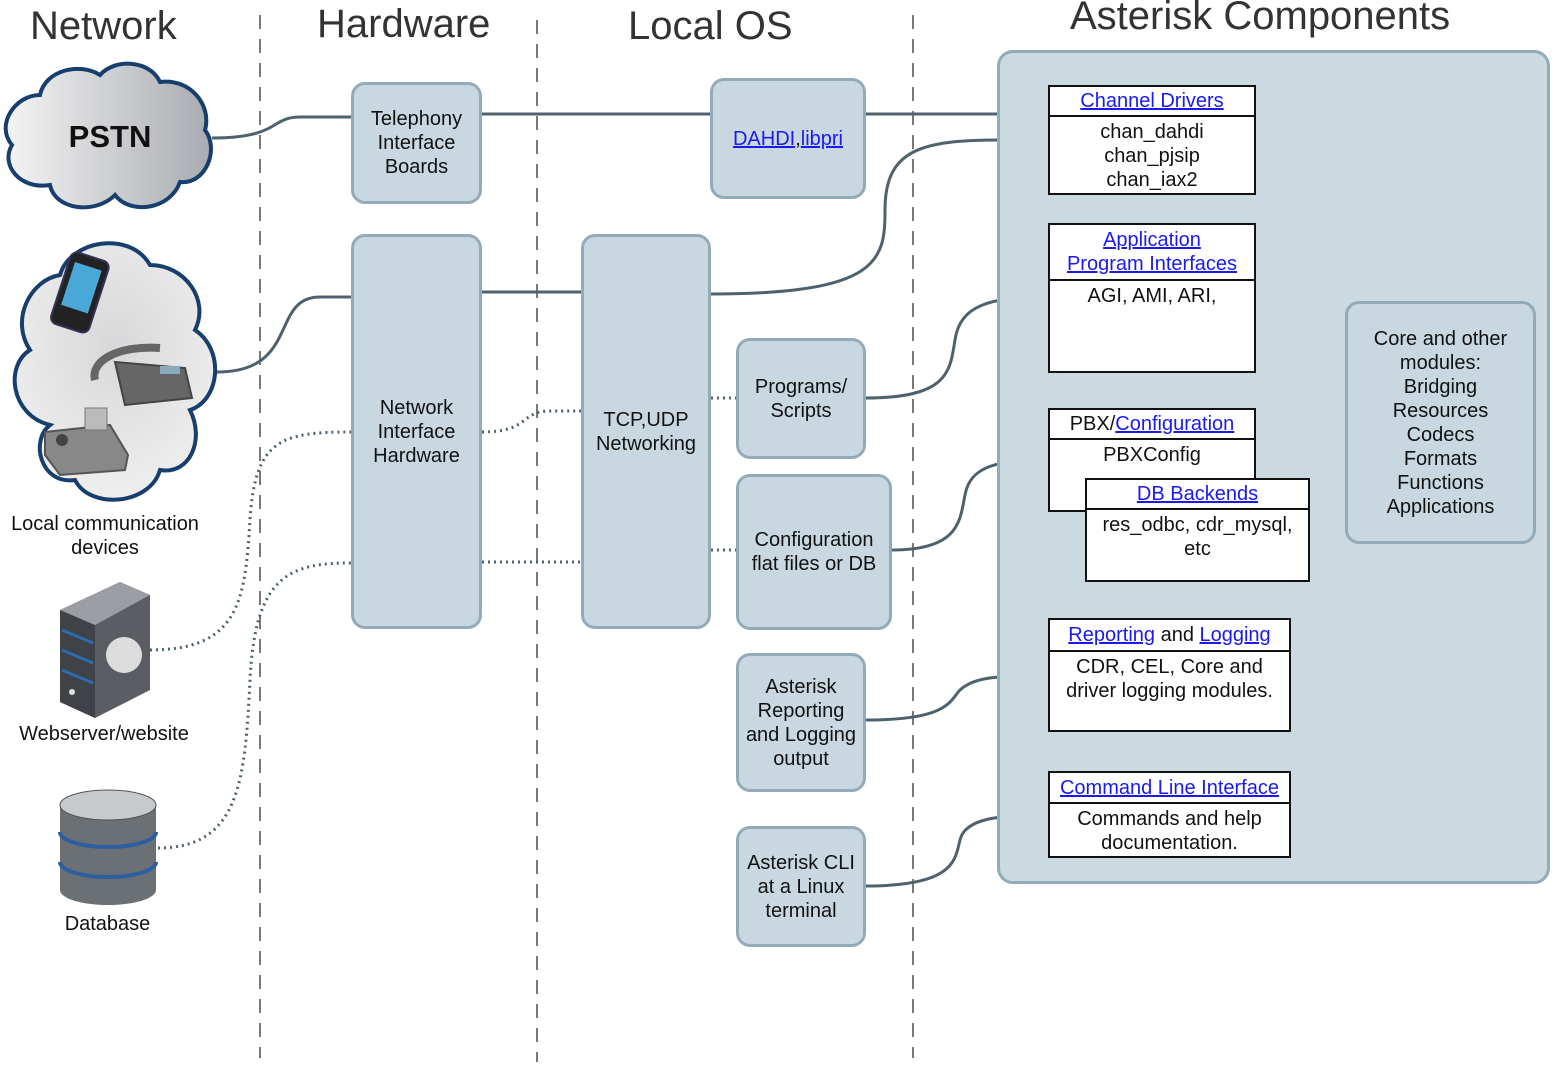  I want to click on connector-local-nic, so click(283, 334).